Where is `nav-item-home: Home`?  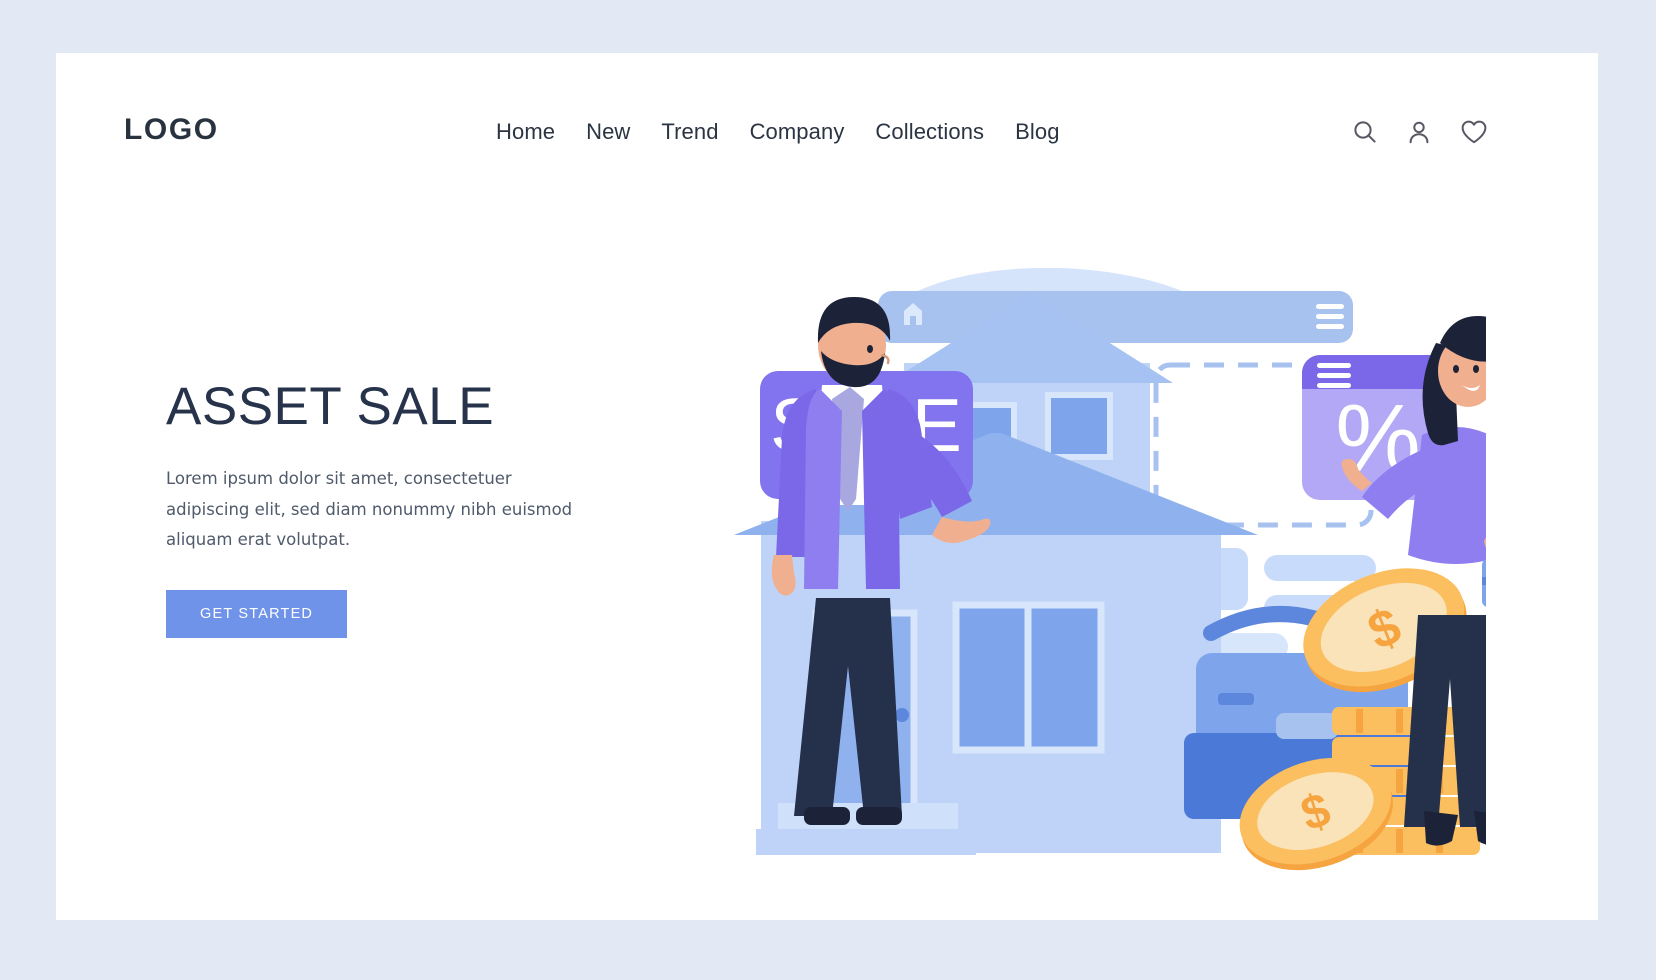 nav-item-home: Home is located at coordinates (525, 132).